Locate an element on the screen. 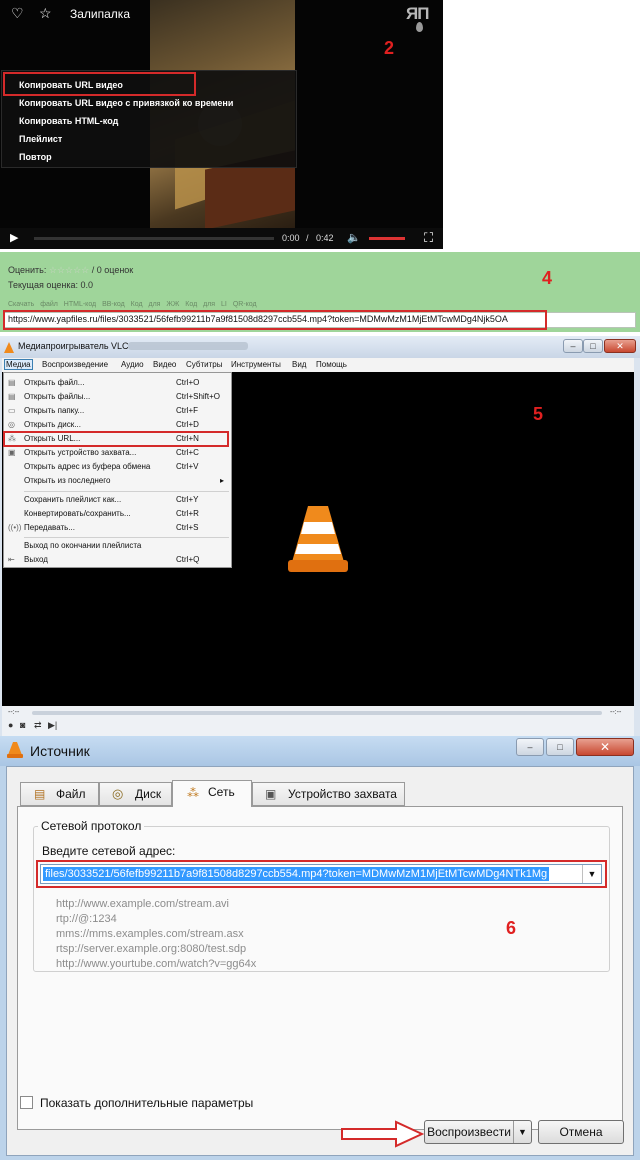  record-icon: ● is located at coordinates (10, 725).